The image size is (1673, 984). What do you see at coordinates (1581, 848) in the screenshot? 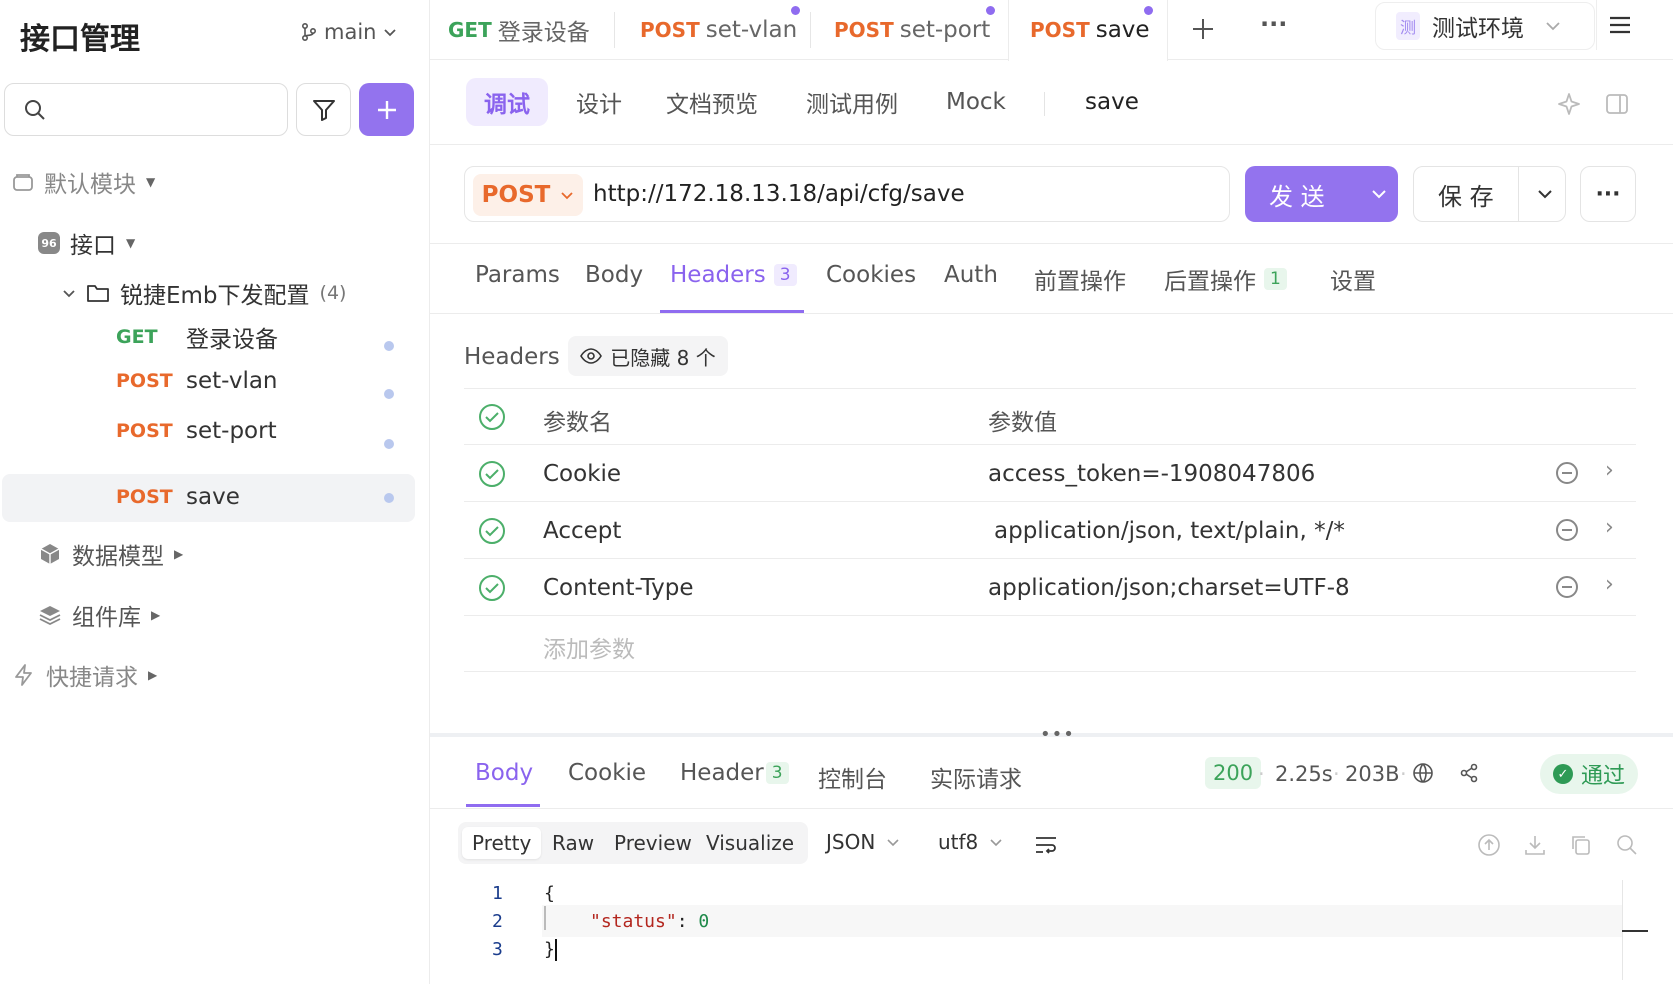
I see `copy-button` at bounding box center [1581, 848].